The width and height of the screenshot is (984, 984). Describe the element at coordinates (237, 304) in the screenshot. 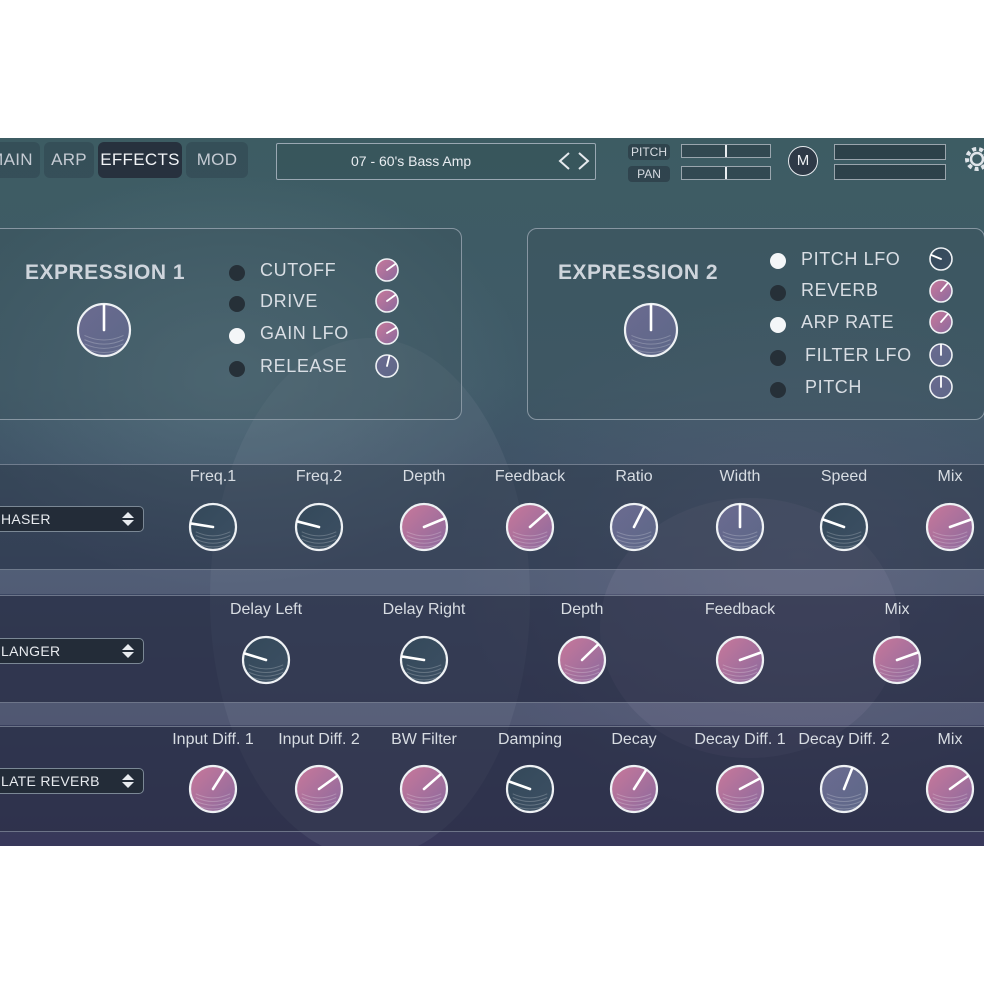

I see `drive-toggle` at that location.